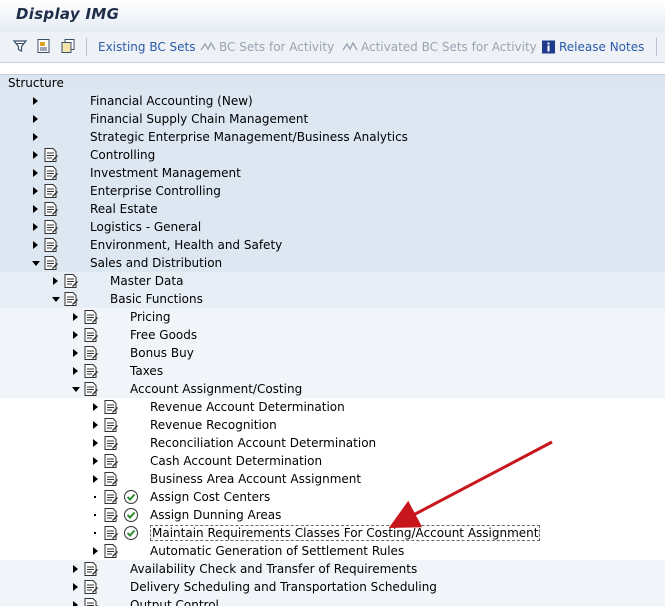  What do you see at coordinates (145, 227) in the screenshot?
I see `tree-node-label: Logistics - General` at bounding box center [145, 227].